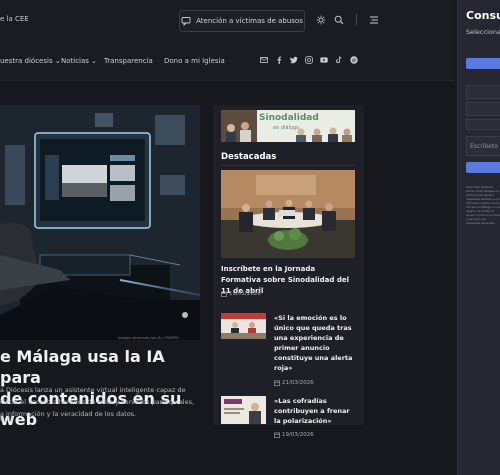 Image resolution: width=500 pixels, height=475 pixels. I want to click on news-date: 19/03/2026, so click(294, 435).